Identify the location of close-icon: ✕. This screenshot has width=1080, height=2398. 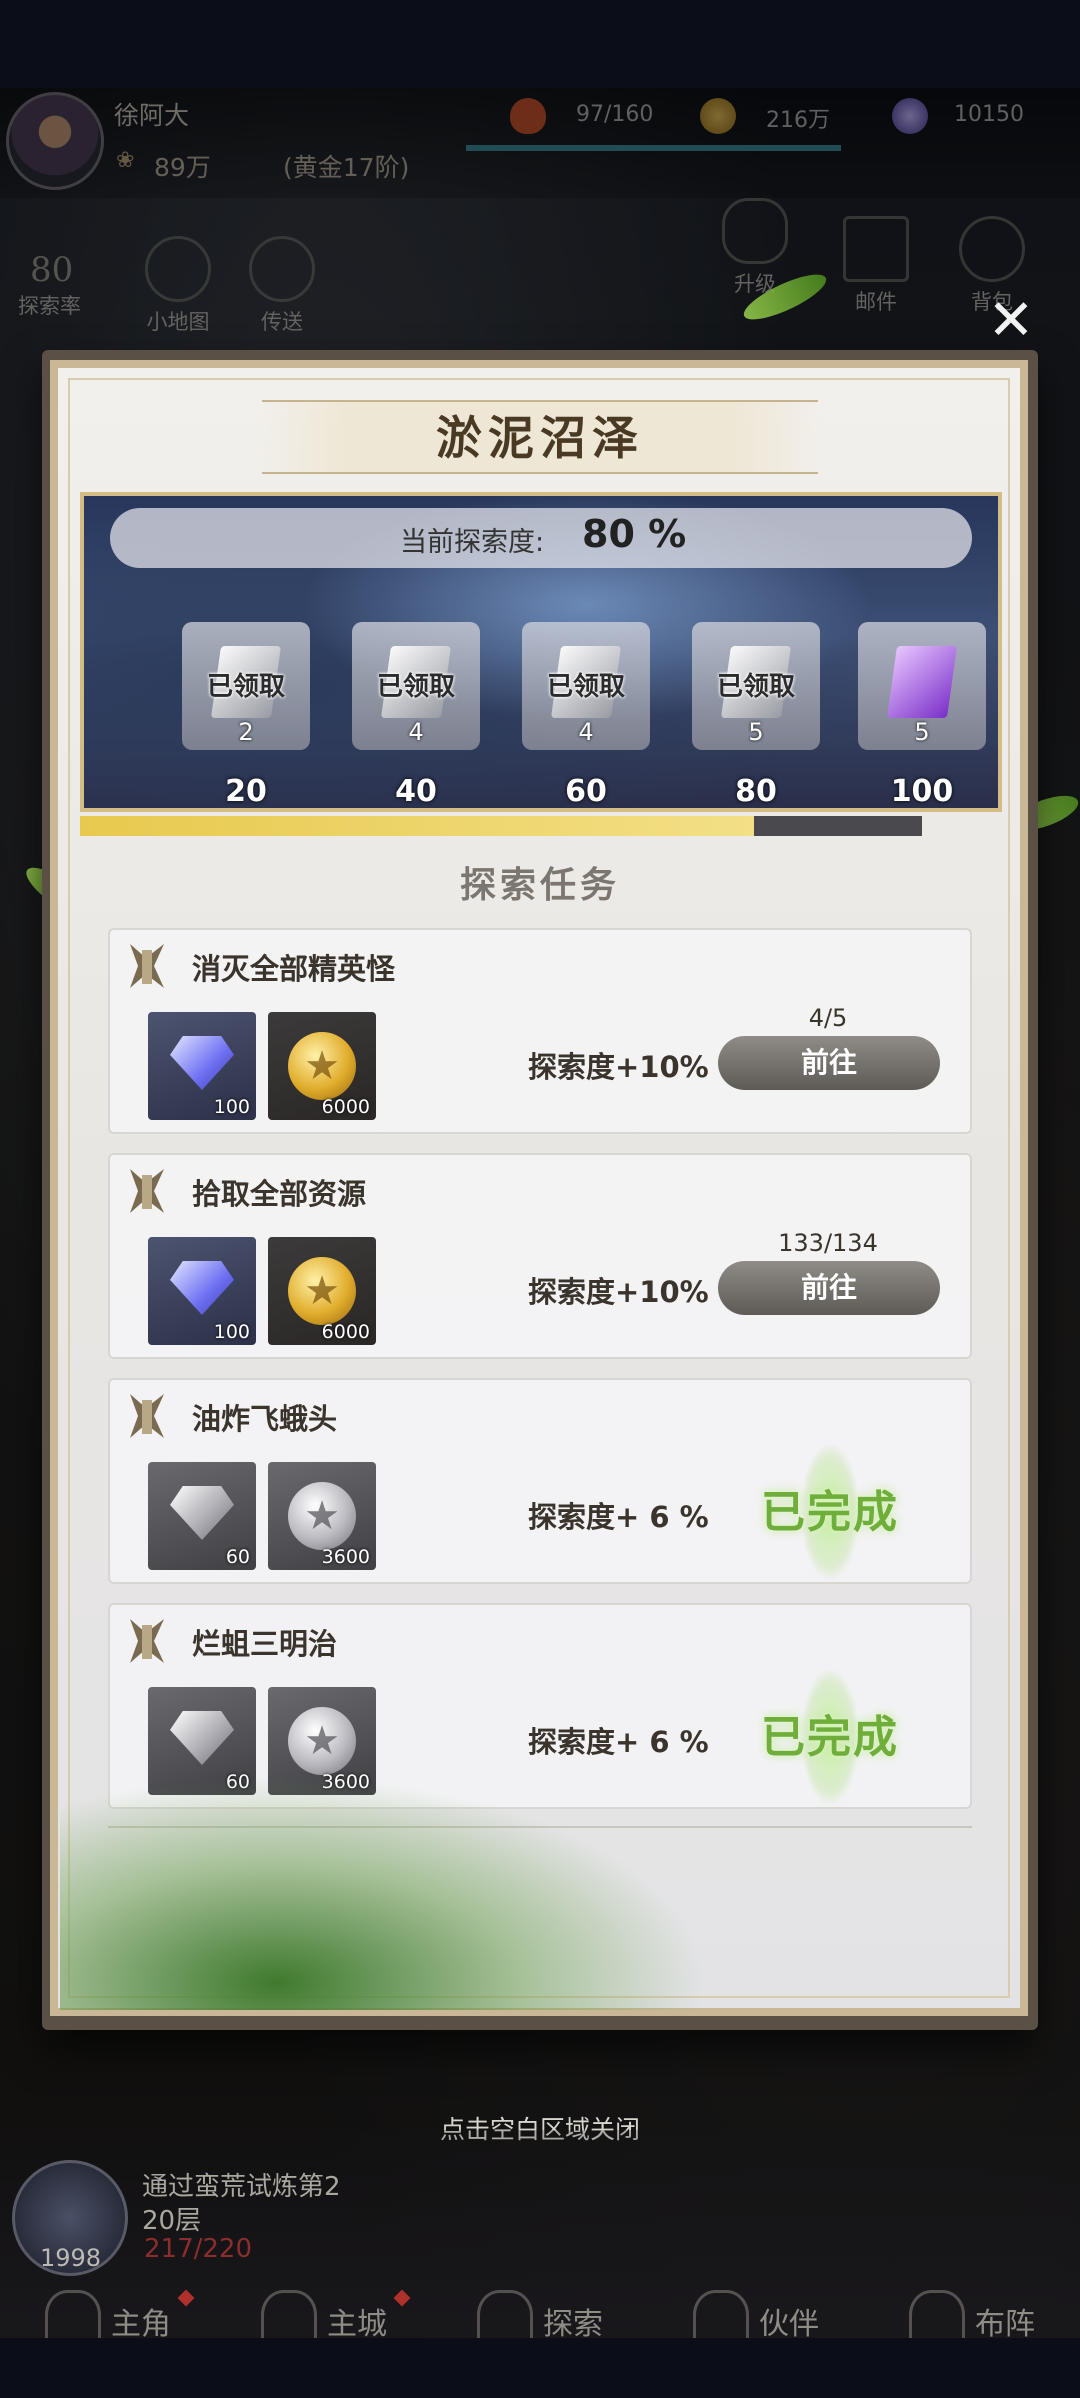
(1011, 320).